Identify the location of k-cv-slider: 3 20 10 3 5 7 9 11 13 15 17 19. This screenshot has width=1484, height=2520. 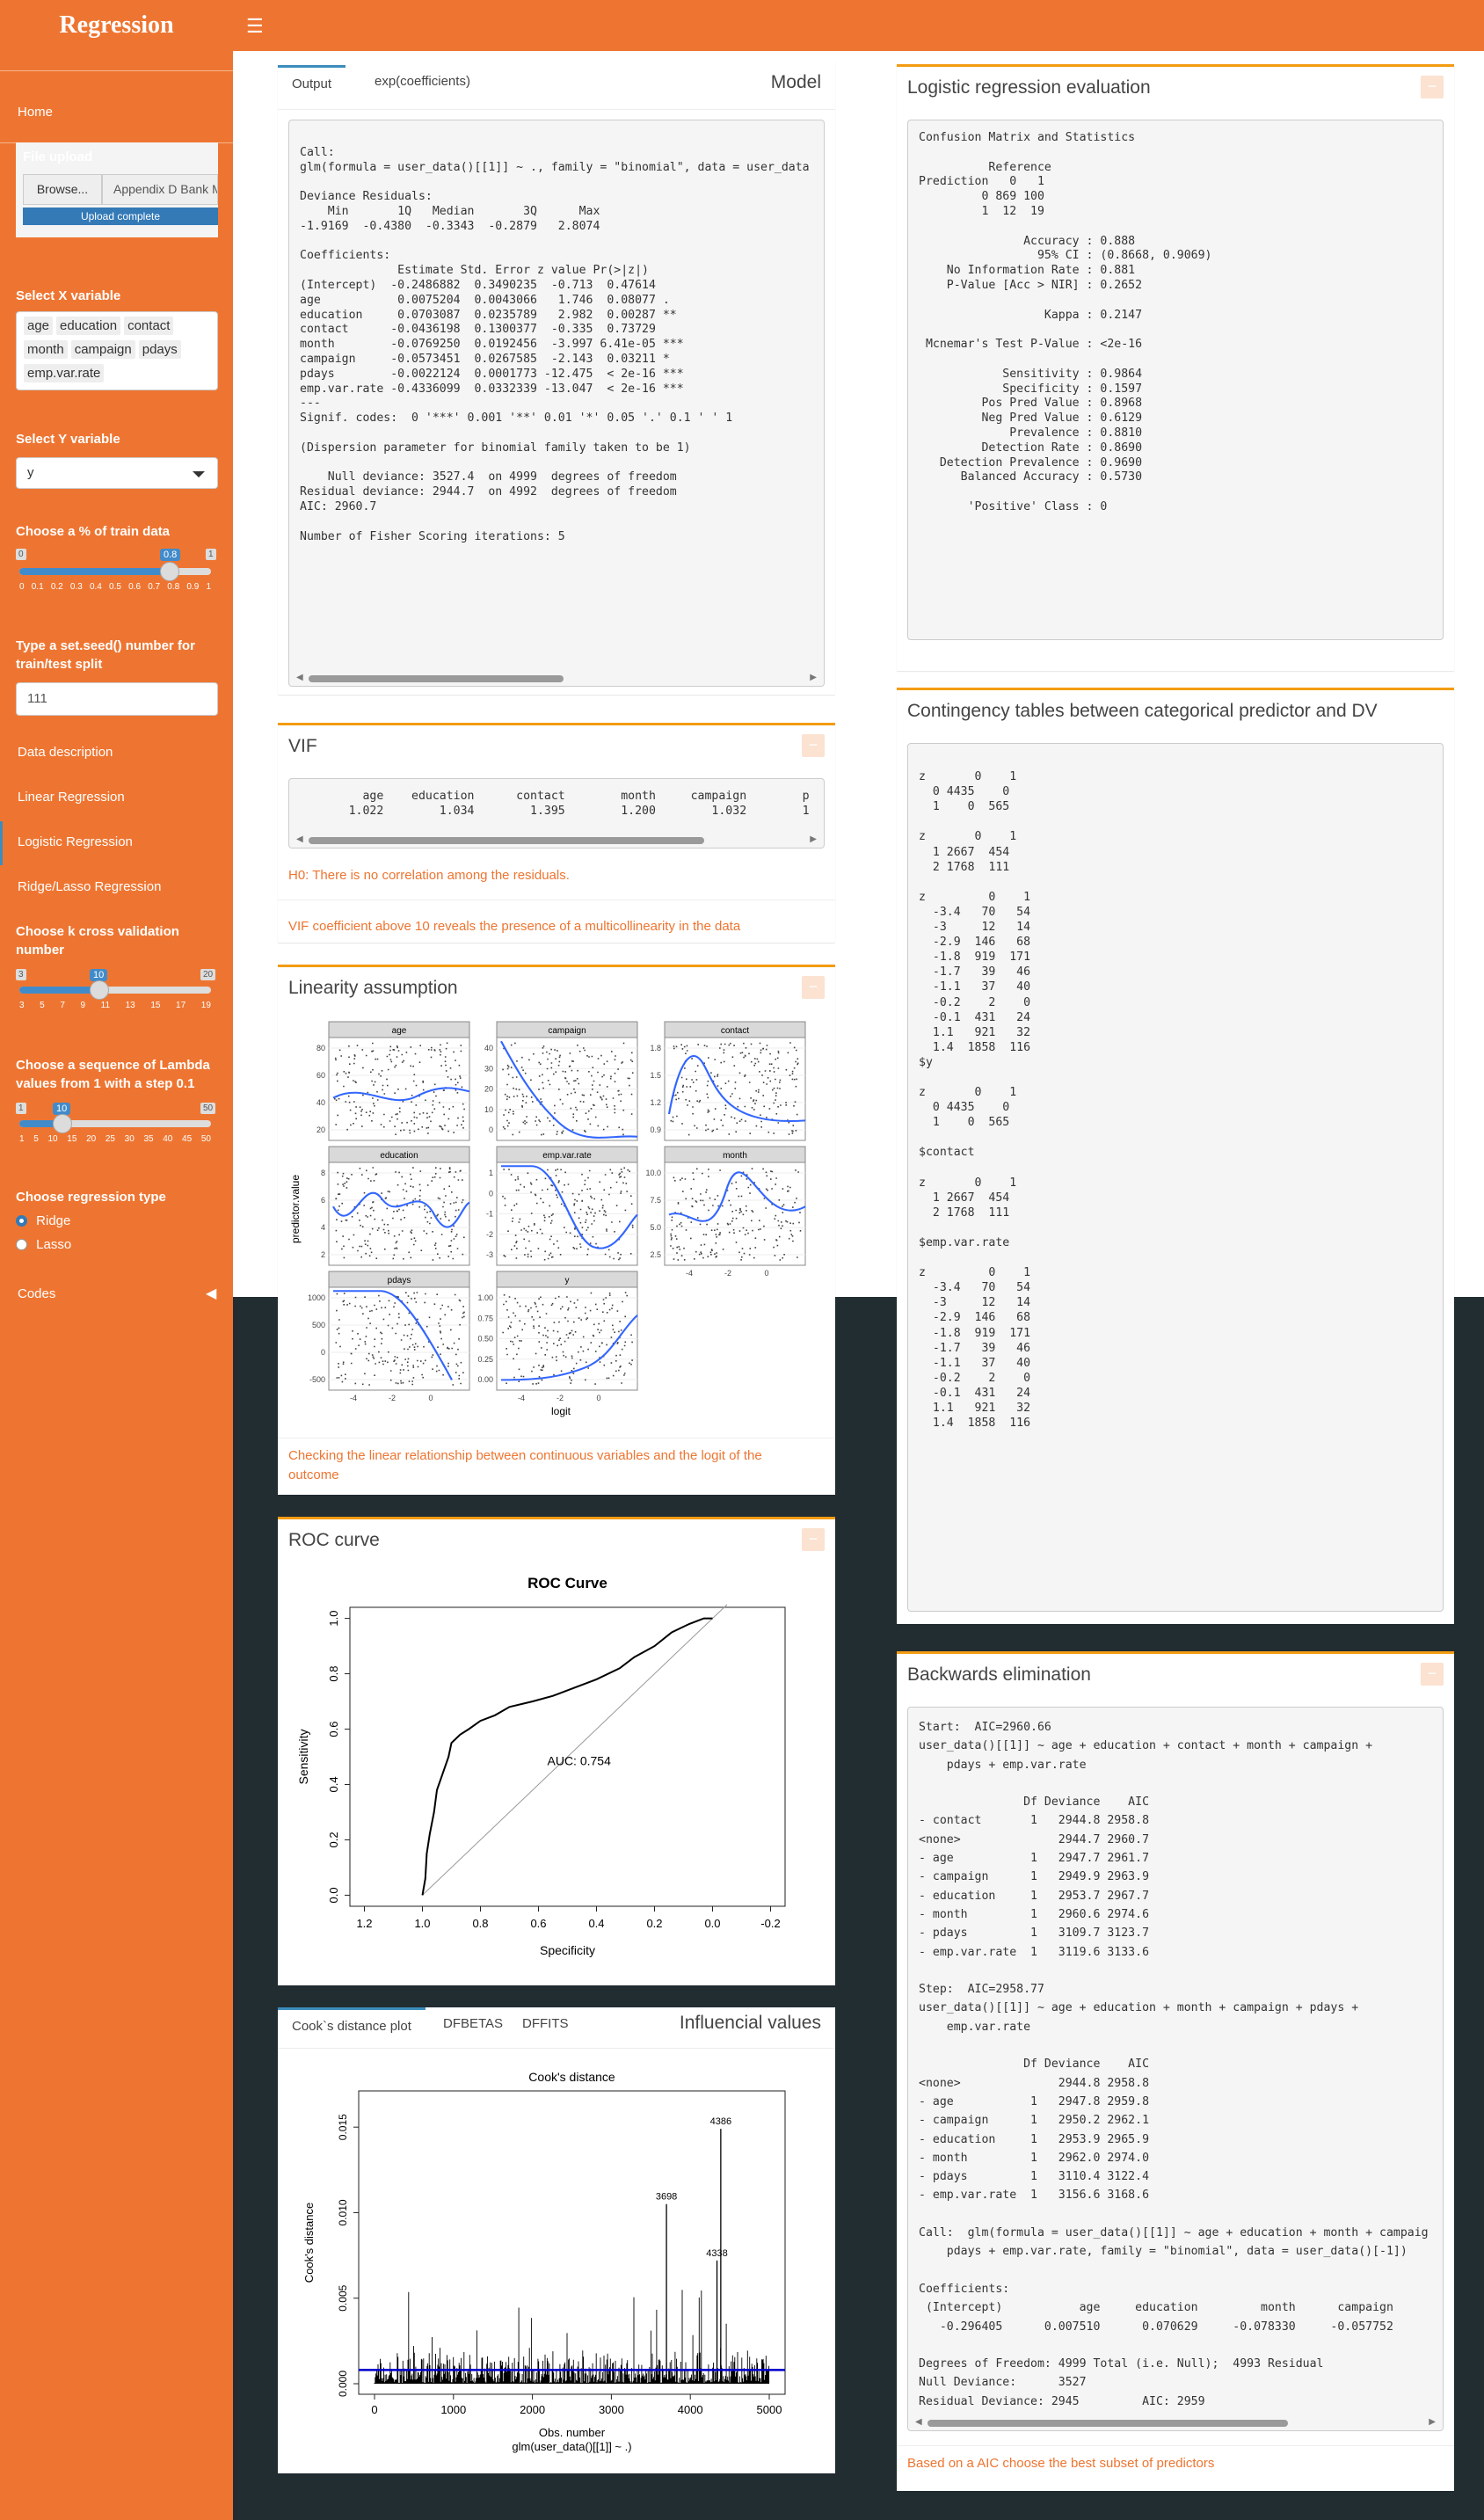
(117, 991).